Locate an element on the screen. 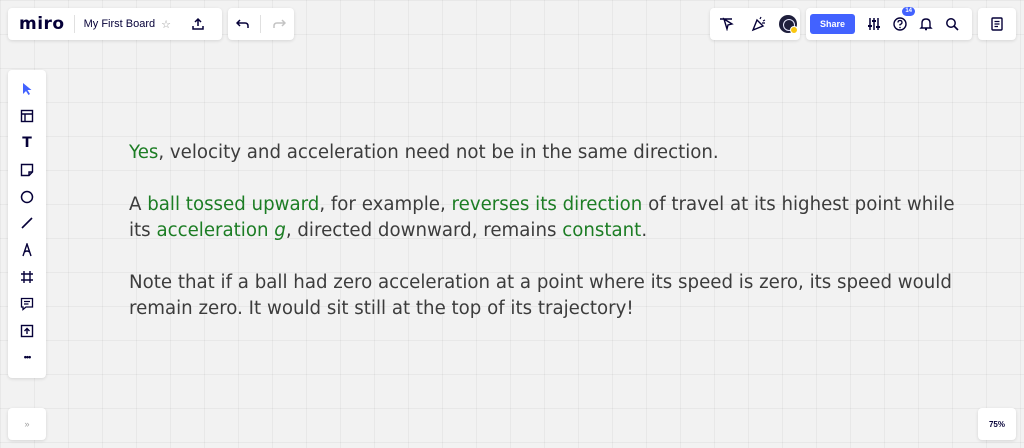  cursor-icon is located at coordinates (726, 24).